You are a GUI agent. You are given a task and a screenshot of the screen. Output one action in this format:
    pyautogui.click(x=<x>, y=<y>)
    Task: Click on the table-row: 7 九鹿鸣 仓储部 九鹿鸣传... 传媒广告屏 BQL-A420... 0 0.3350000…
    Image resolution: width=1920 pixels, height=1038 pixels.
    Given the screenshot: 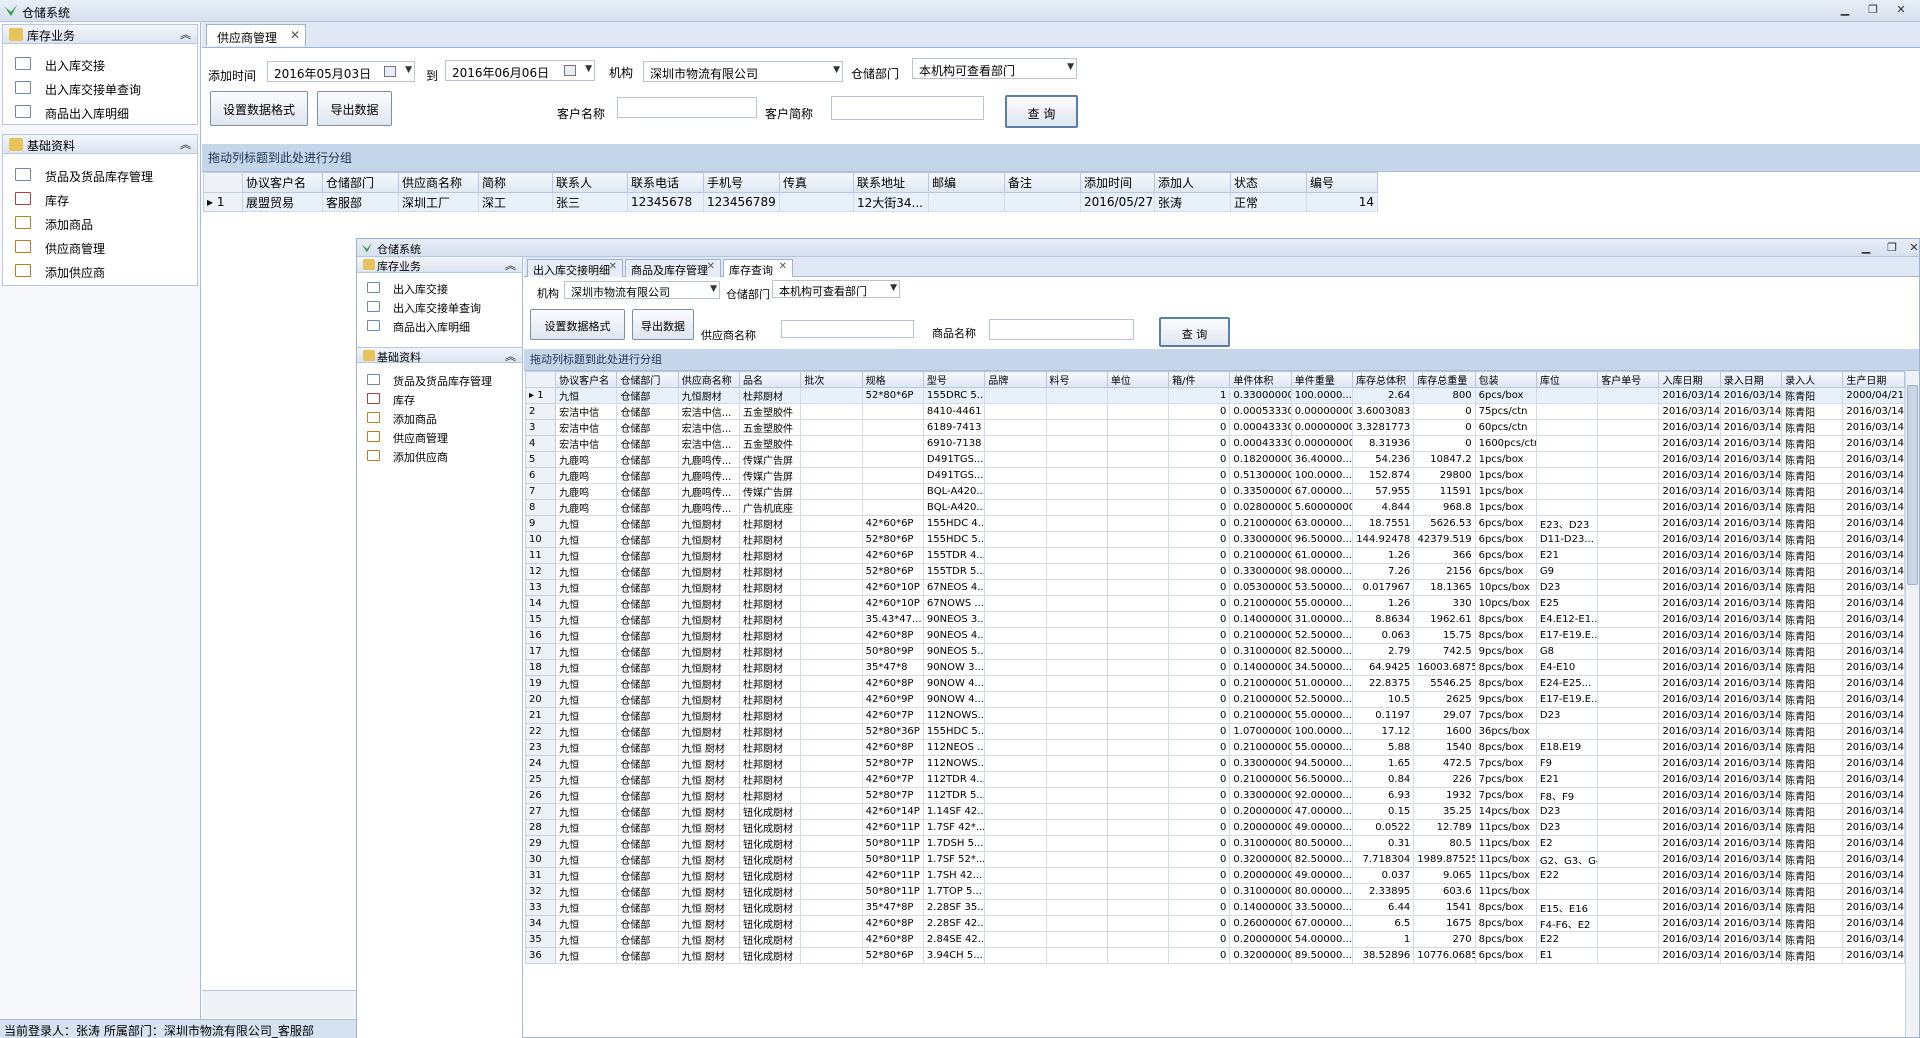 What is the action you would take?
    pyautogui.click(x=1214, y=491)
    